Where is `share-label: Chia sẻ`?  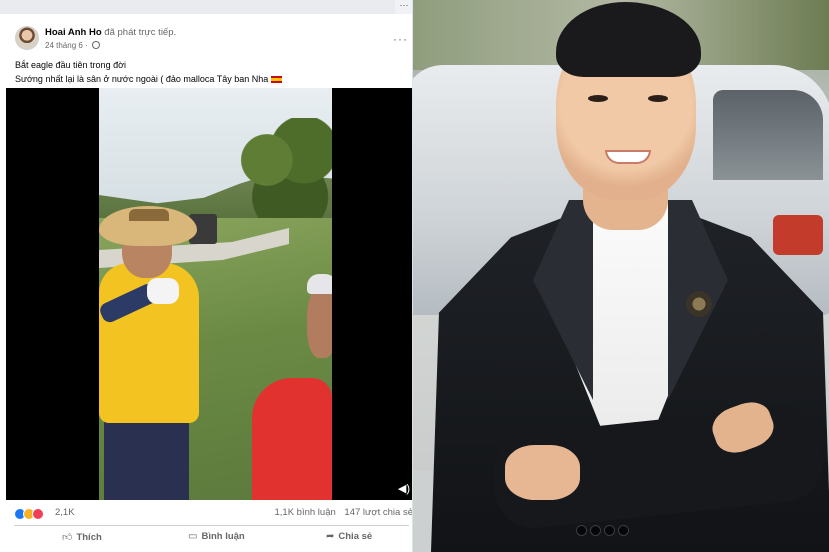
share-label: Chia sẻ is located at coordinates (355, 536).